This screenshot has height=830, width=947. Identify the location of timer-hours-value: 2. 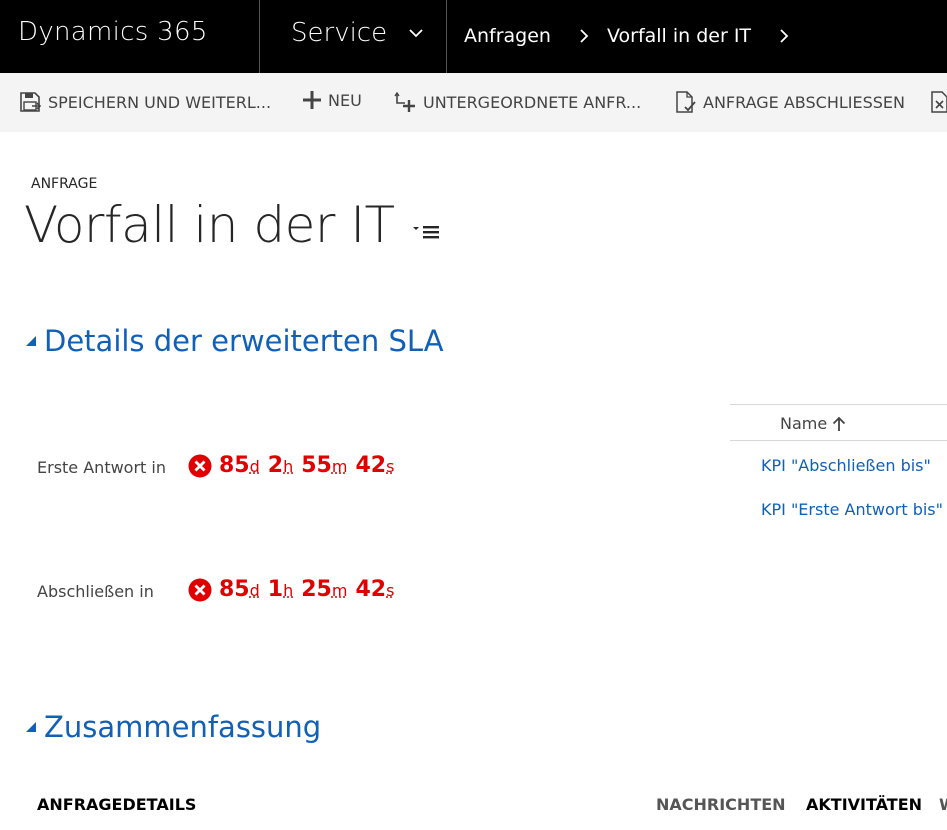
(275, 465).